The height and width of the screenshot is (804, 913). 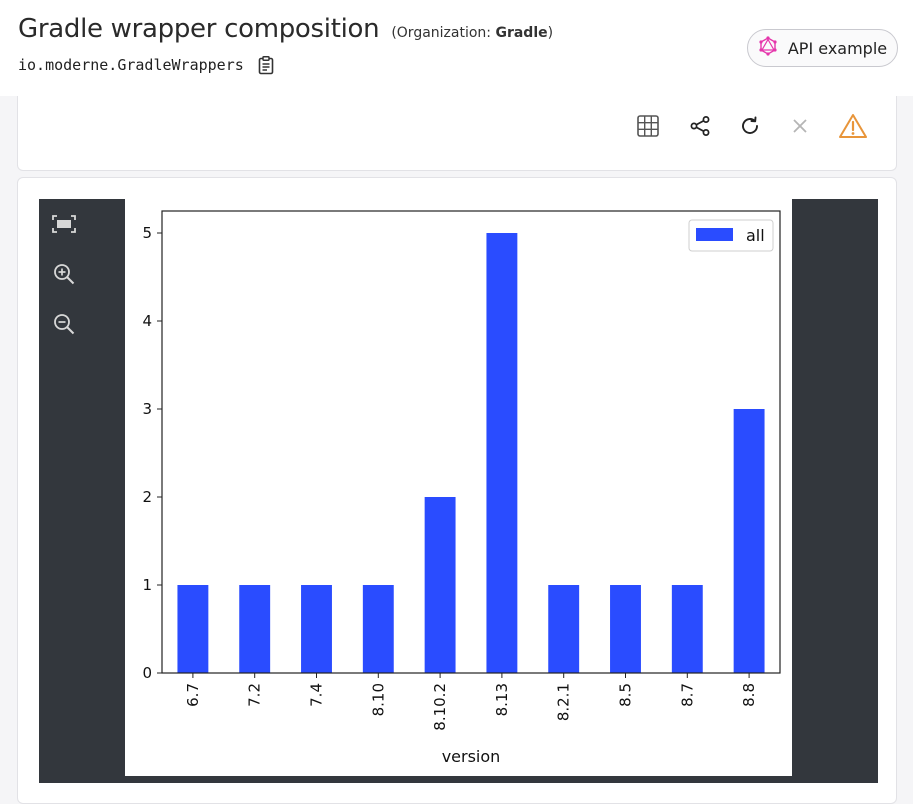 What do you see at coordinates (687, 629) in the screenshot?
I see `bar-8.7` at bounding box center [687, 629].